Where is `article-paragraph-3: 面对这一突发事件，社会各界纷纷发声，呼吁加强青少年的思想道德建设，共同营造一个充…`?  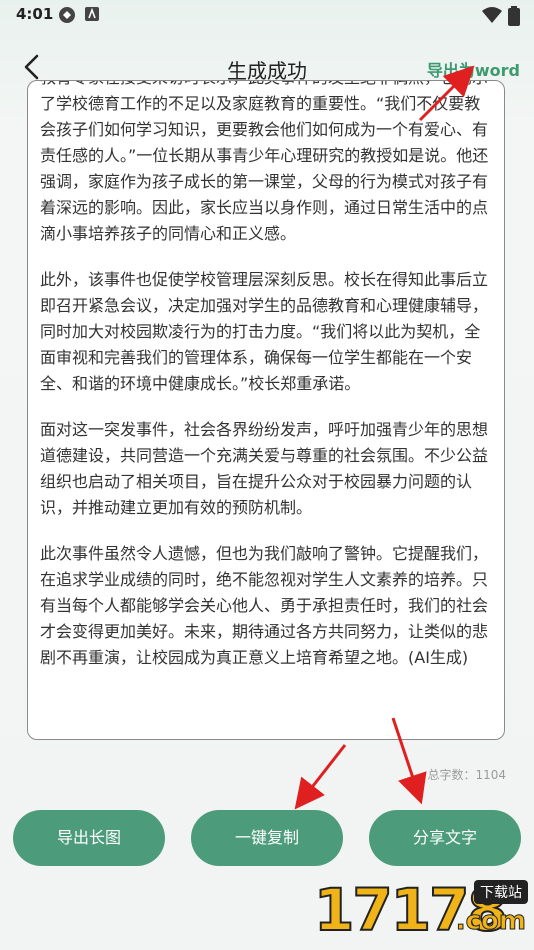 article-paragraph-3: 面对这一突发事件，社会各界纷纷发声，呼吁加强青少年的思想道德建设，共同营造一个充… is located at coordinates (264, 468).